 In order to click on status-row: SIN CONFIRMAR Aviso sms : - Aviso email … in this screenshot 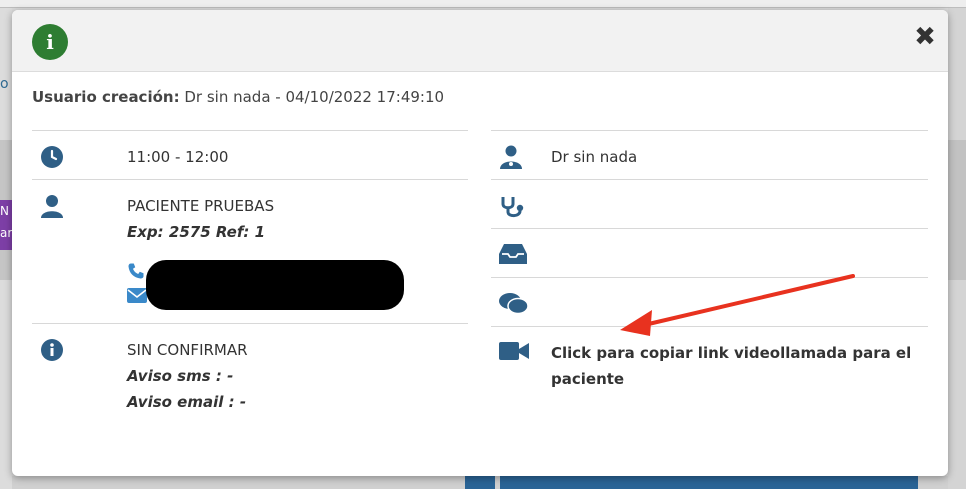, I will do `click(250, 383)`.